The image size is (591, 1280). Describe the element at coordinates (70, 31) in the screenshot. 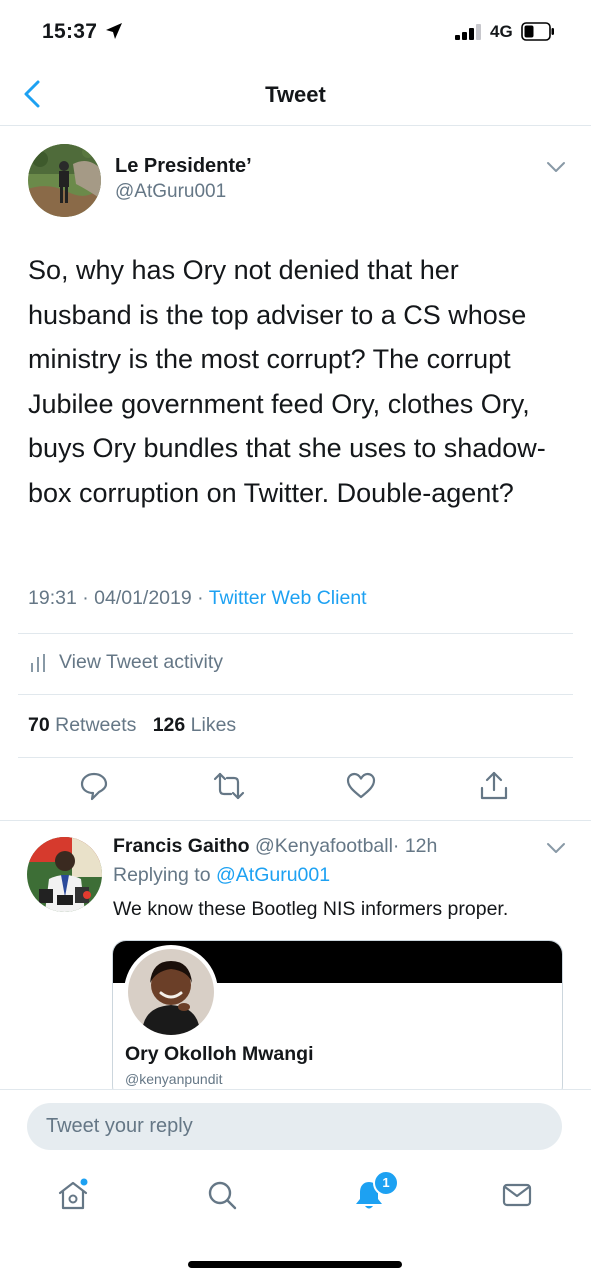

I see `status-time: 15:37` at that location.